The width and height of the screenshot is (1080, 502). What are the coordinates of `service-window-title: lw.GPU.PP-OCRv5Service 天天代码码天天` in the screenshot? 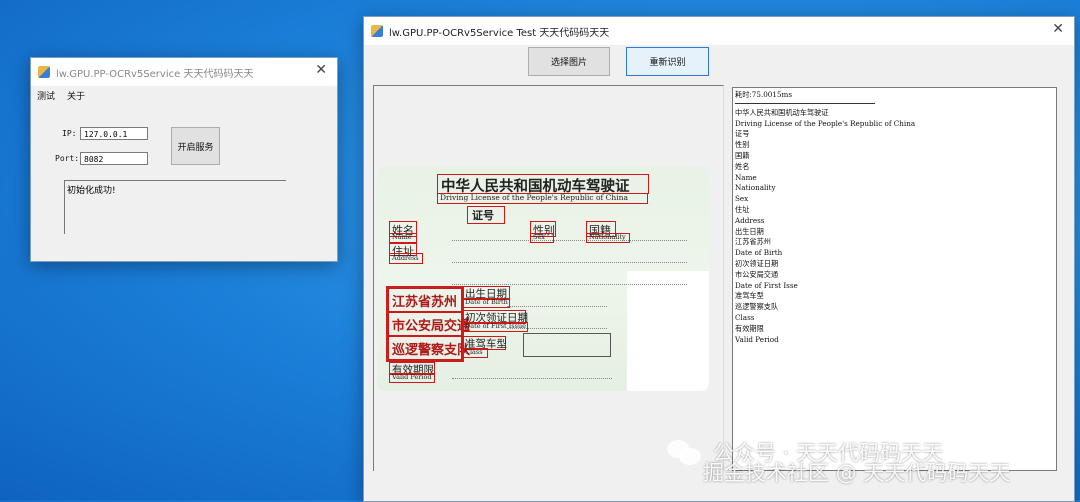 It's located at (155, 74).